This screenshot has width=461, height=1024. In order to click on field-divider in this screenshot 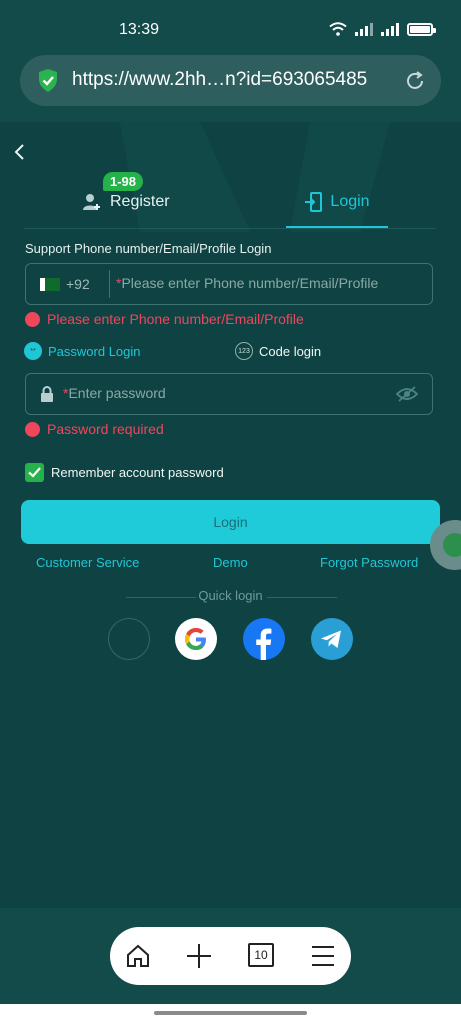, I will do `click(109, 284)`.